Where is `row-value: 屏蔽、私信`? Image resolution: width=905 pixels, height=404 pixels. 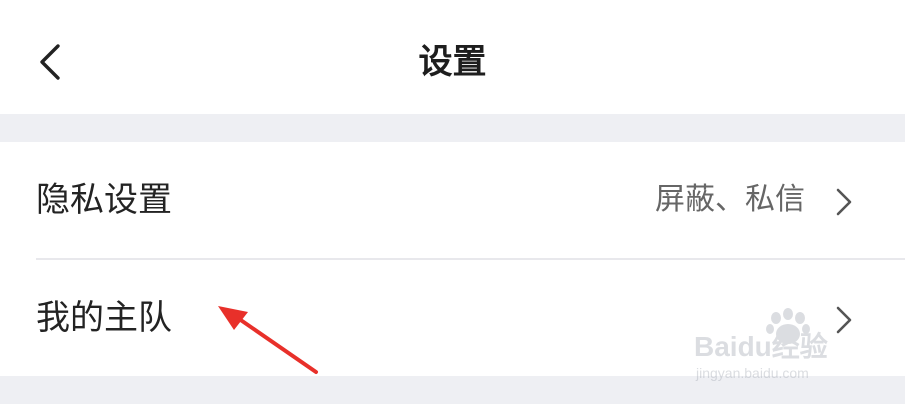
row-value: 屏蔽、私信 is located at coordinates (730, 199).